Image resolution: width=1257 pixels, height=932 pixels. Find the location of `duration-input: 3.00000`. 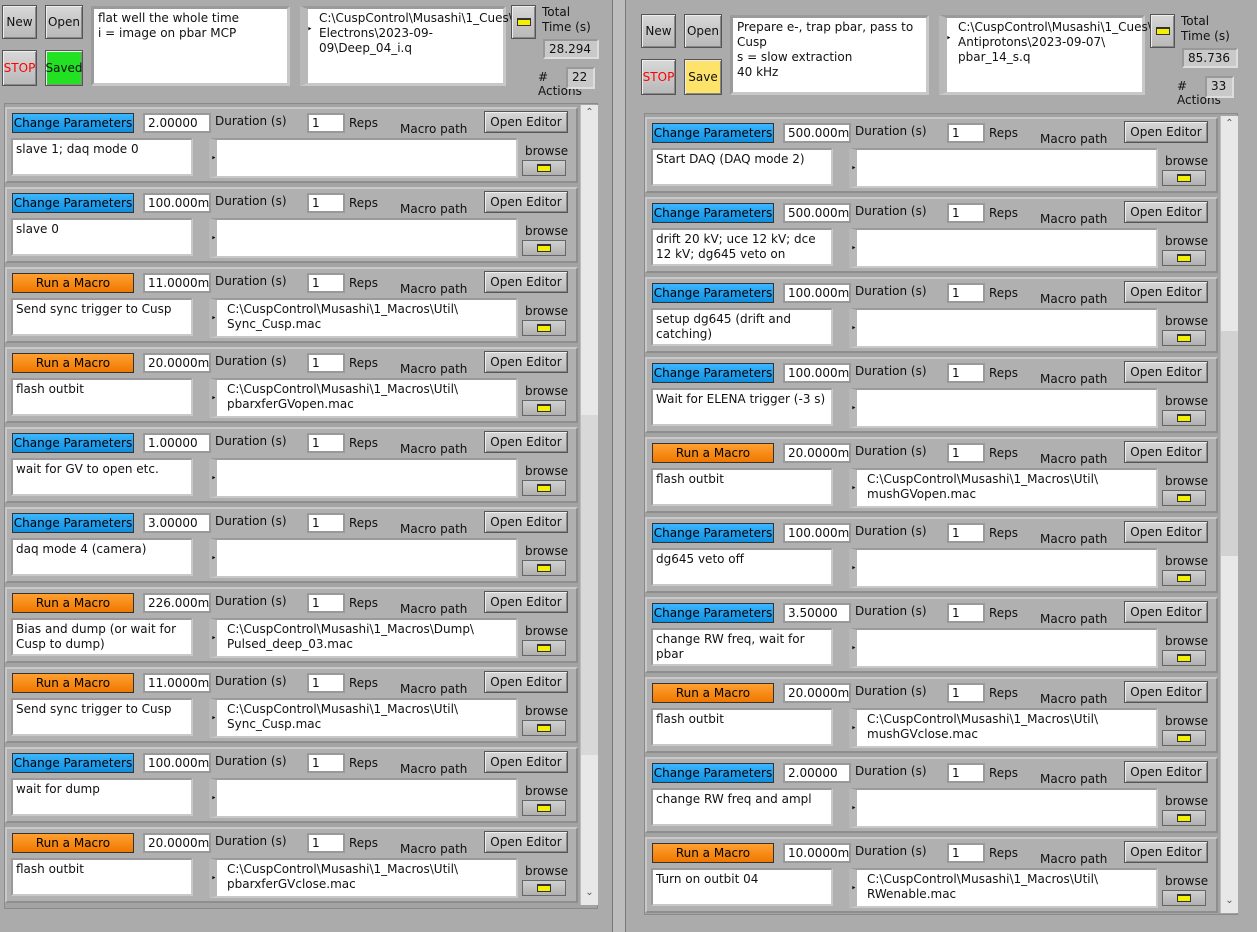

duration-input: 3.00000 is located at coordinates (177, 523).